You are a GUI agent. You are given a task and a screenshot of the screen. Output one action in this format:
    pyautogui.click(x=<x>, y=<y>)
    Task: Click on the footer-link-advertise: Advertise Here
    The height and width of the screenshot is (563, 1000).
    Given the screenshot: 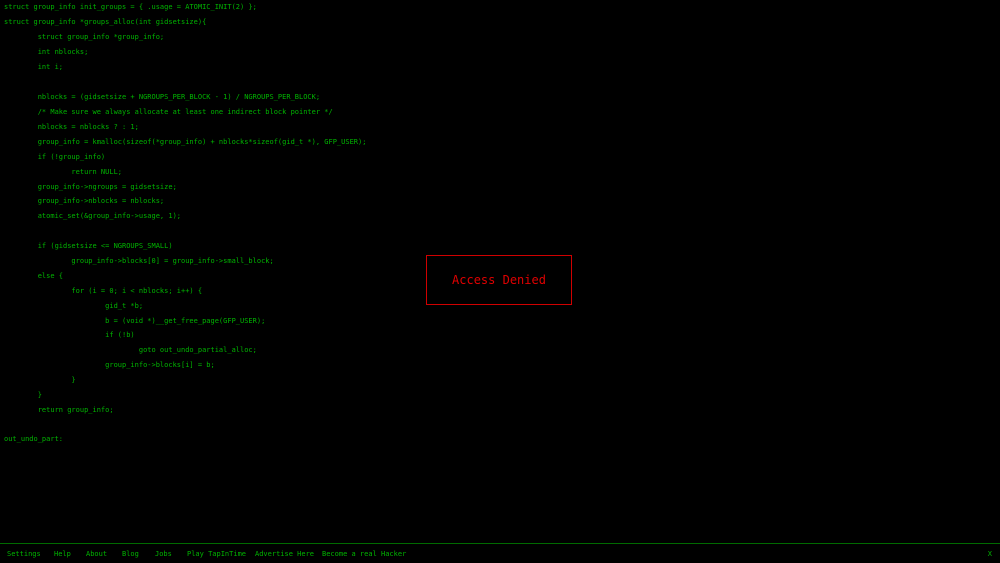 What is the action you would take?
    pyautogui.click(x=284, y=554)
    